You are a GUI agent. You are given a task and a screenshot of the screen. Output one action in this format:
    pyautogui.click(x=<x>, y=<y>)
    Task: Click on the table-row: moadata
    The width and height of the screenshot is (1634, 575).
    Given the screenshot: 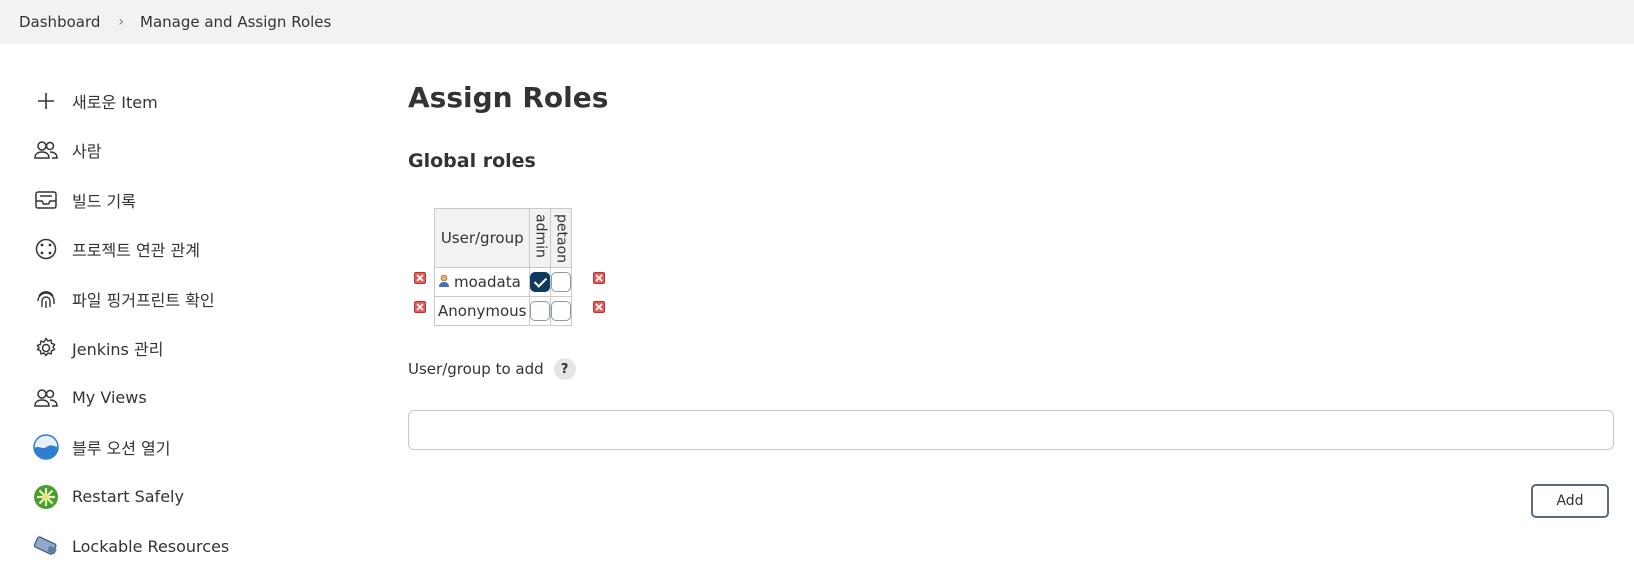 What is the action you would take?
    pyautogui.click(x=503, y=282)
    